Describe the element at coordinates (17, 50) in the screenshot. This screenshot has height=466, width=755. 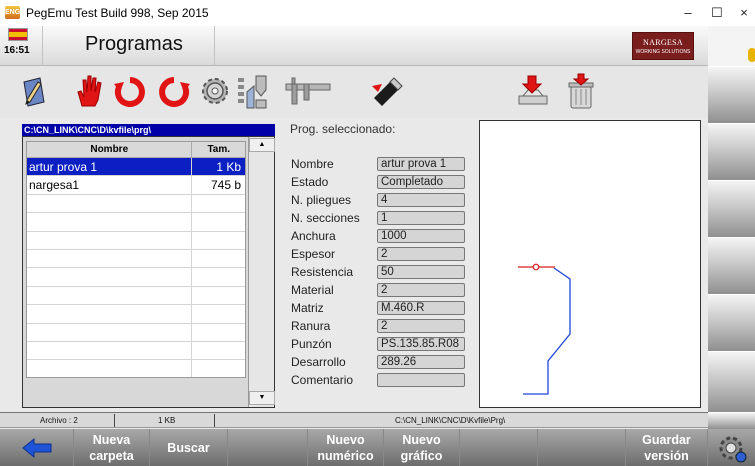
I see `clock: 16:51` at that location.